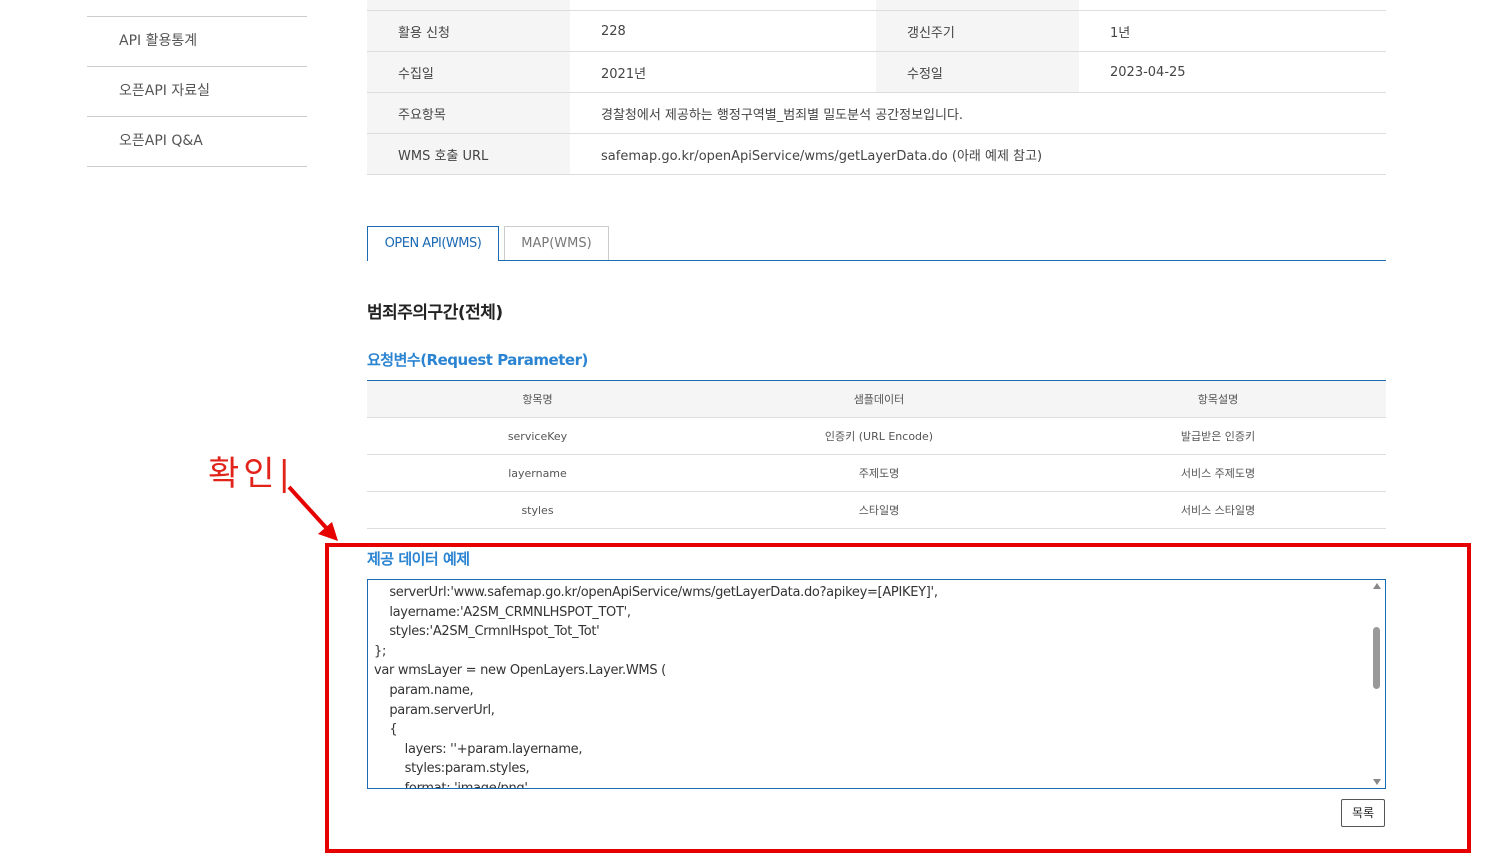 This screenshot has height=867, width=1485. I want to click on code-line: styles:'A2SM_CrmnlHspot_Tot_Tot', so click(487, 632).